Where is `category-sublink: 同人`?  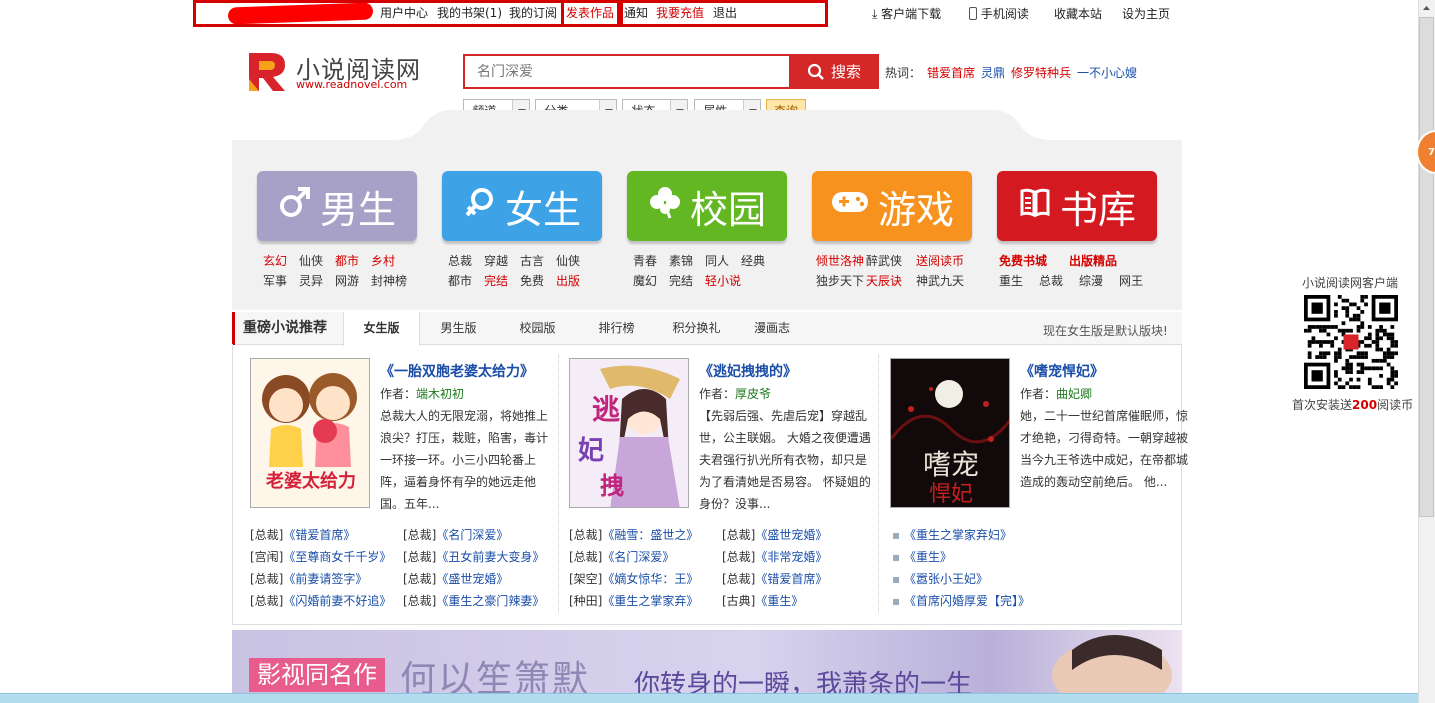 category-sublink: 同人 is located at coordinates (717, 260).